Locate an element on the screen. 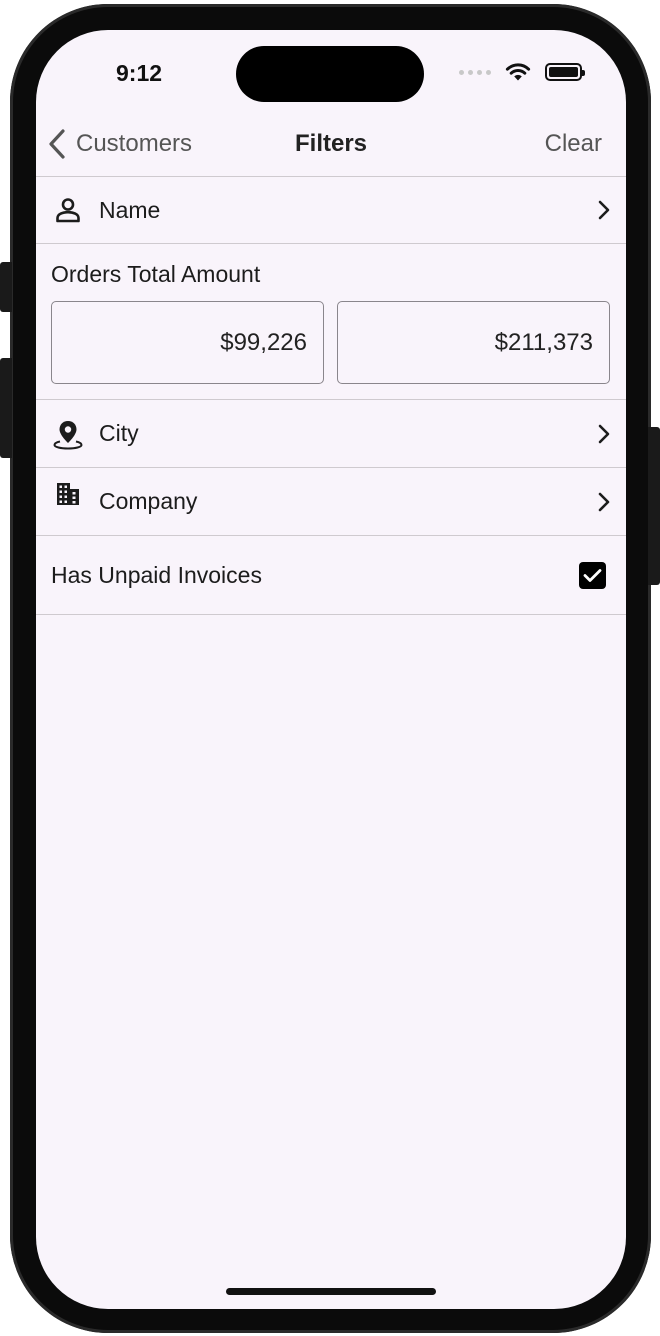 The width and height of the screenshot is (660, 1336). home-indicator is located at coordinates (331, 1291).